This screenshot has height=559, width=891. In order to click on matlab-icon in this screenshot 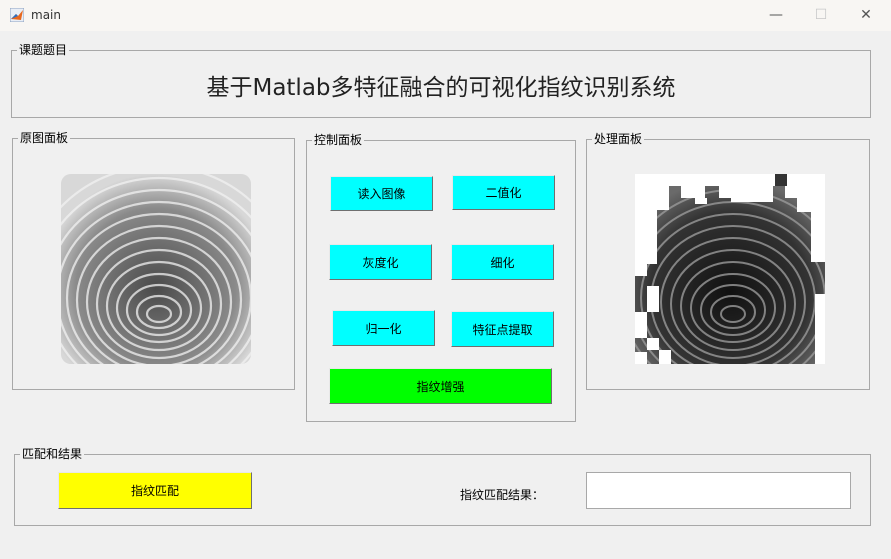, I will do `click(17, 15)`.